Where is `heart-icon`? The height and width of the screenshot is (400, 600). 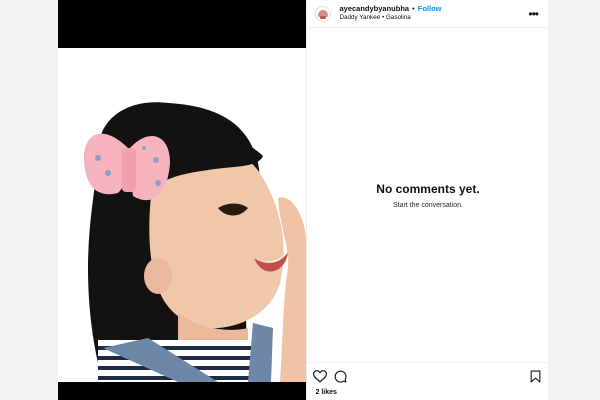
heart-icon is located at coordinates (320, 376).